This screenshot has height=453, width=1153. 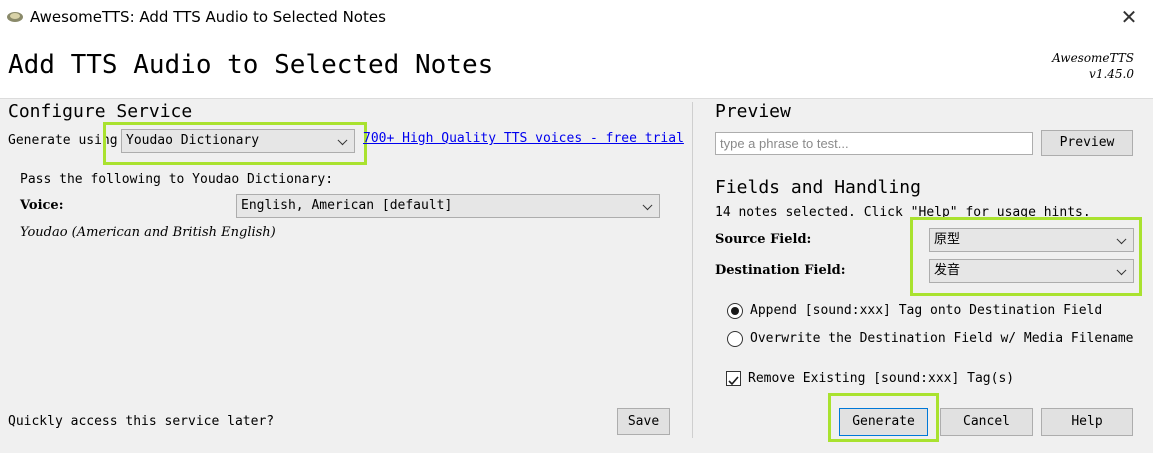 I want to click on append-radio, so click(x=735, y=311).